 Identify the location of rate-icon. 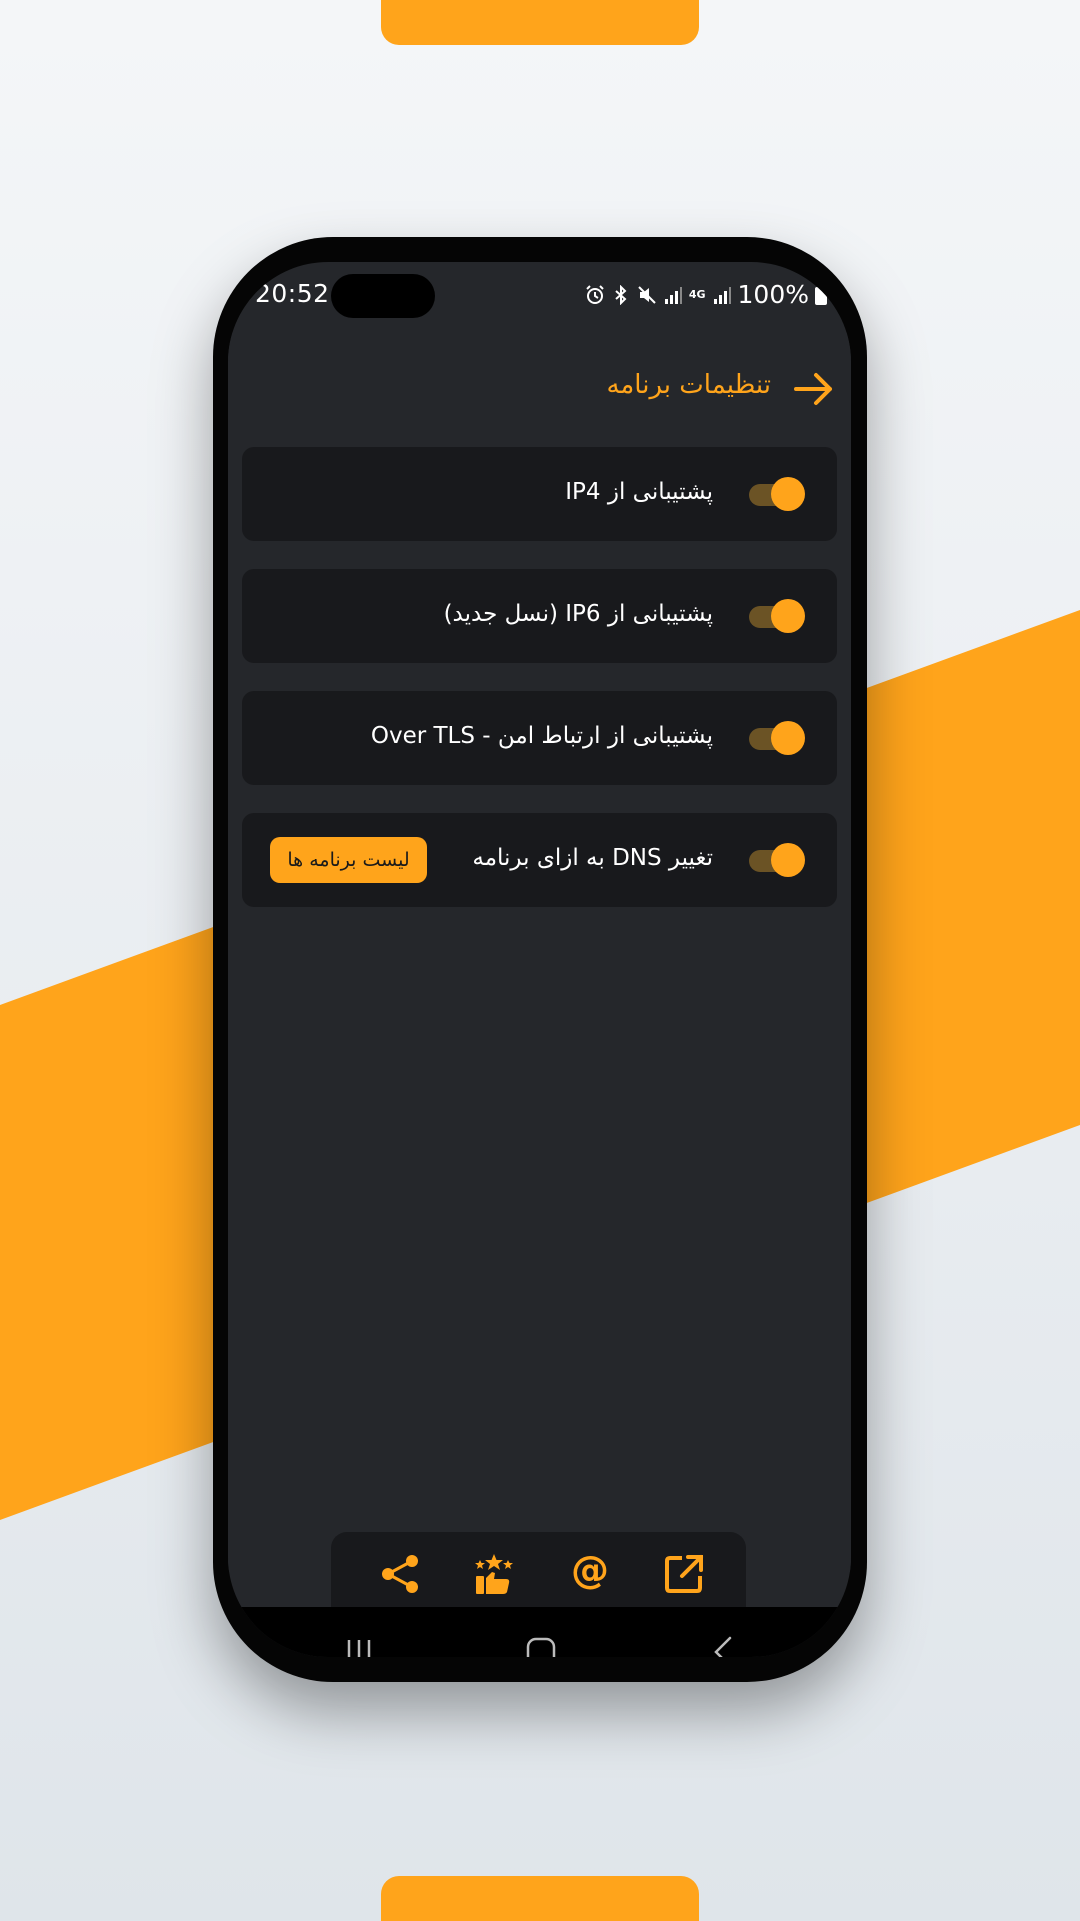
(494, 1574).